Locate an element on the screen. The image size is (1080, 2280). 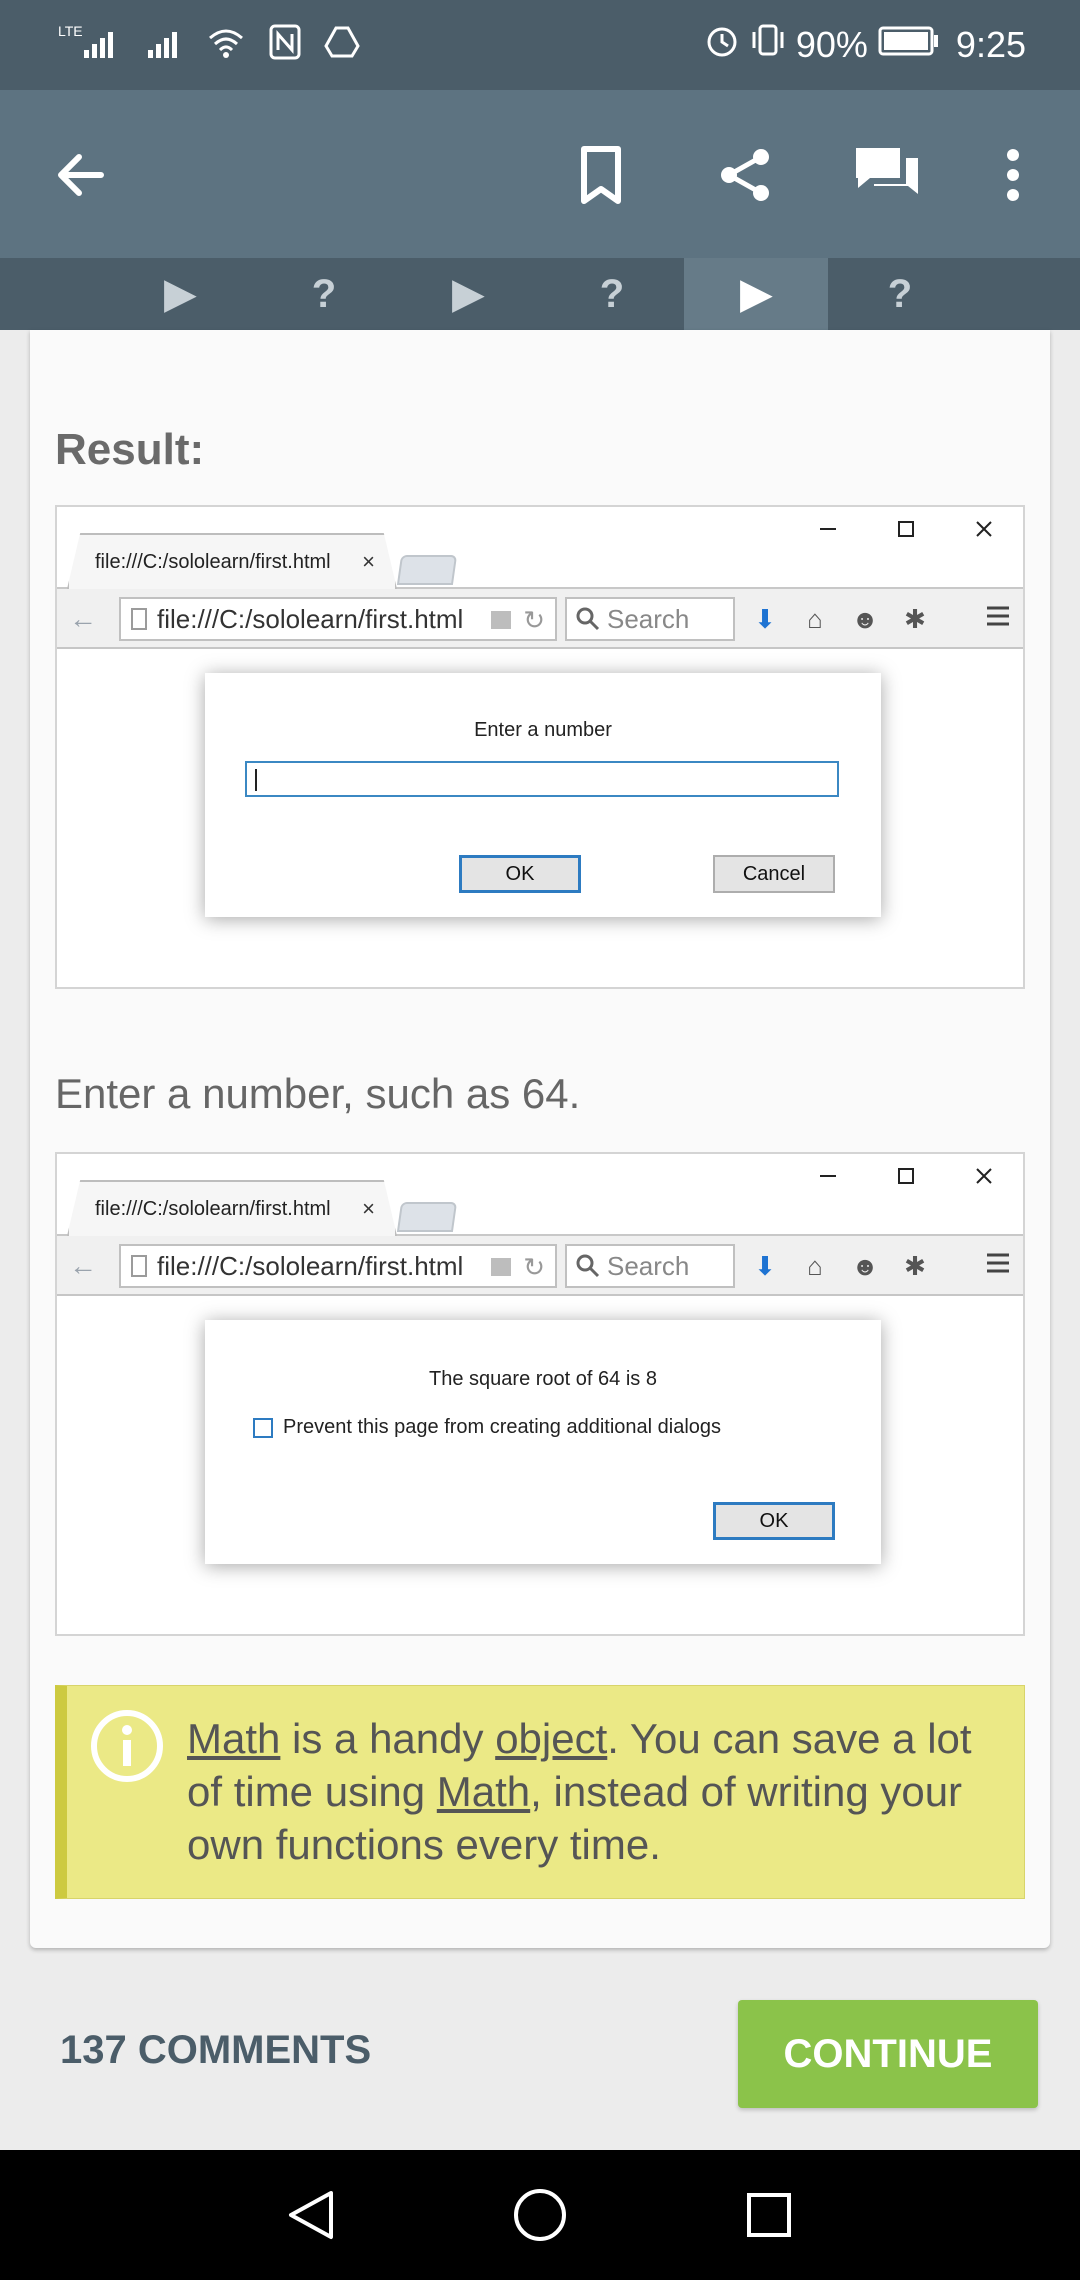
vibrate-icon is located at coordinates (768, 44).